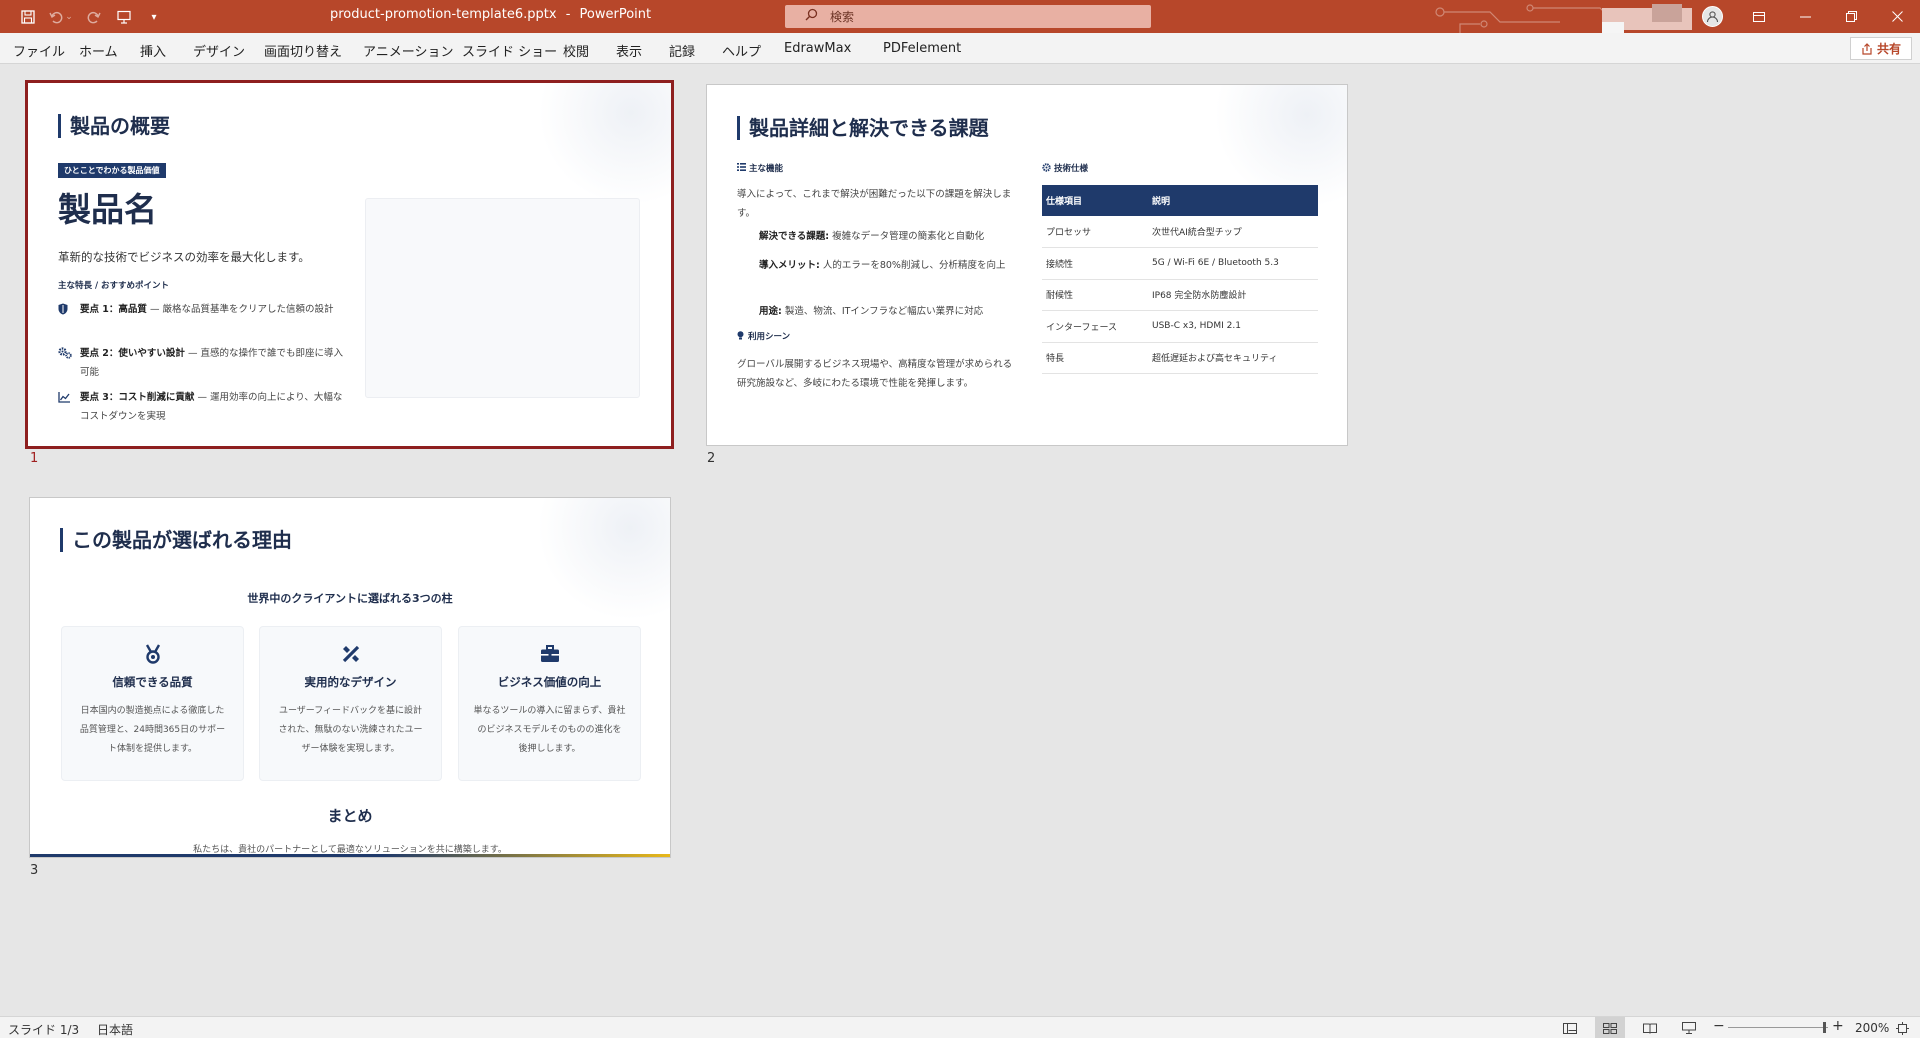 The image size is (1920, 1038). I want to click on share-button: 共有, so click(1880, 48).